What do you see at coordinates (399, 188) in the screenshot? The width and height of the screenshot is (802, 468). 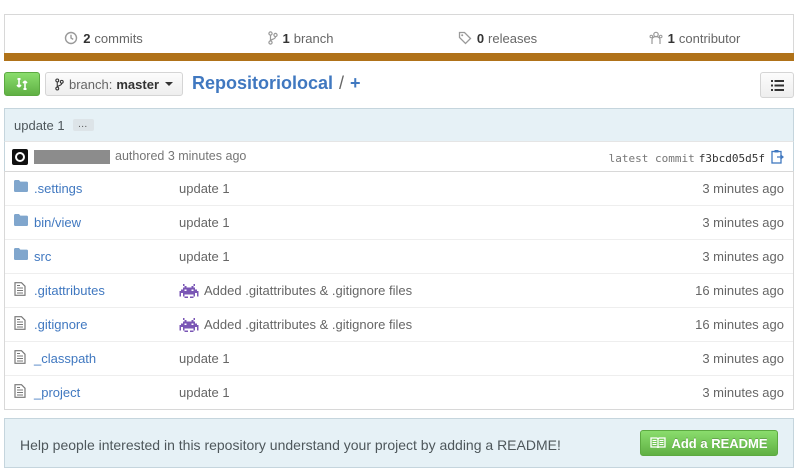 I see `file-row: .settings update 1 3 minutes ago` at bounding box center [399, 188].